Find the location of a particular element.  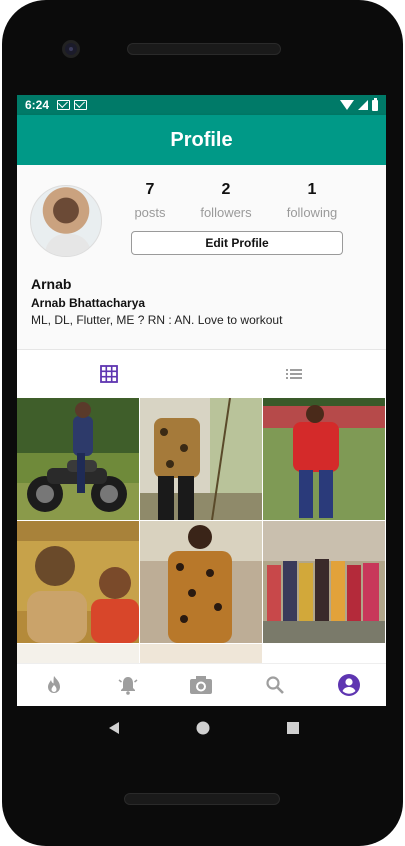

front-camera is located at coordinates (71, 49).